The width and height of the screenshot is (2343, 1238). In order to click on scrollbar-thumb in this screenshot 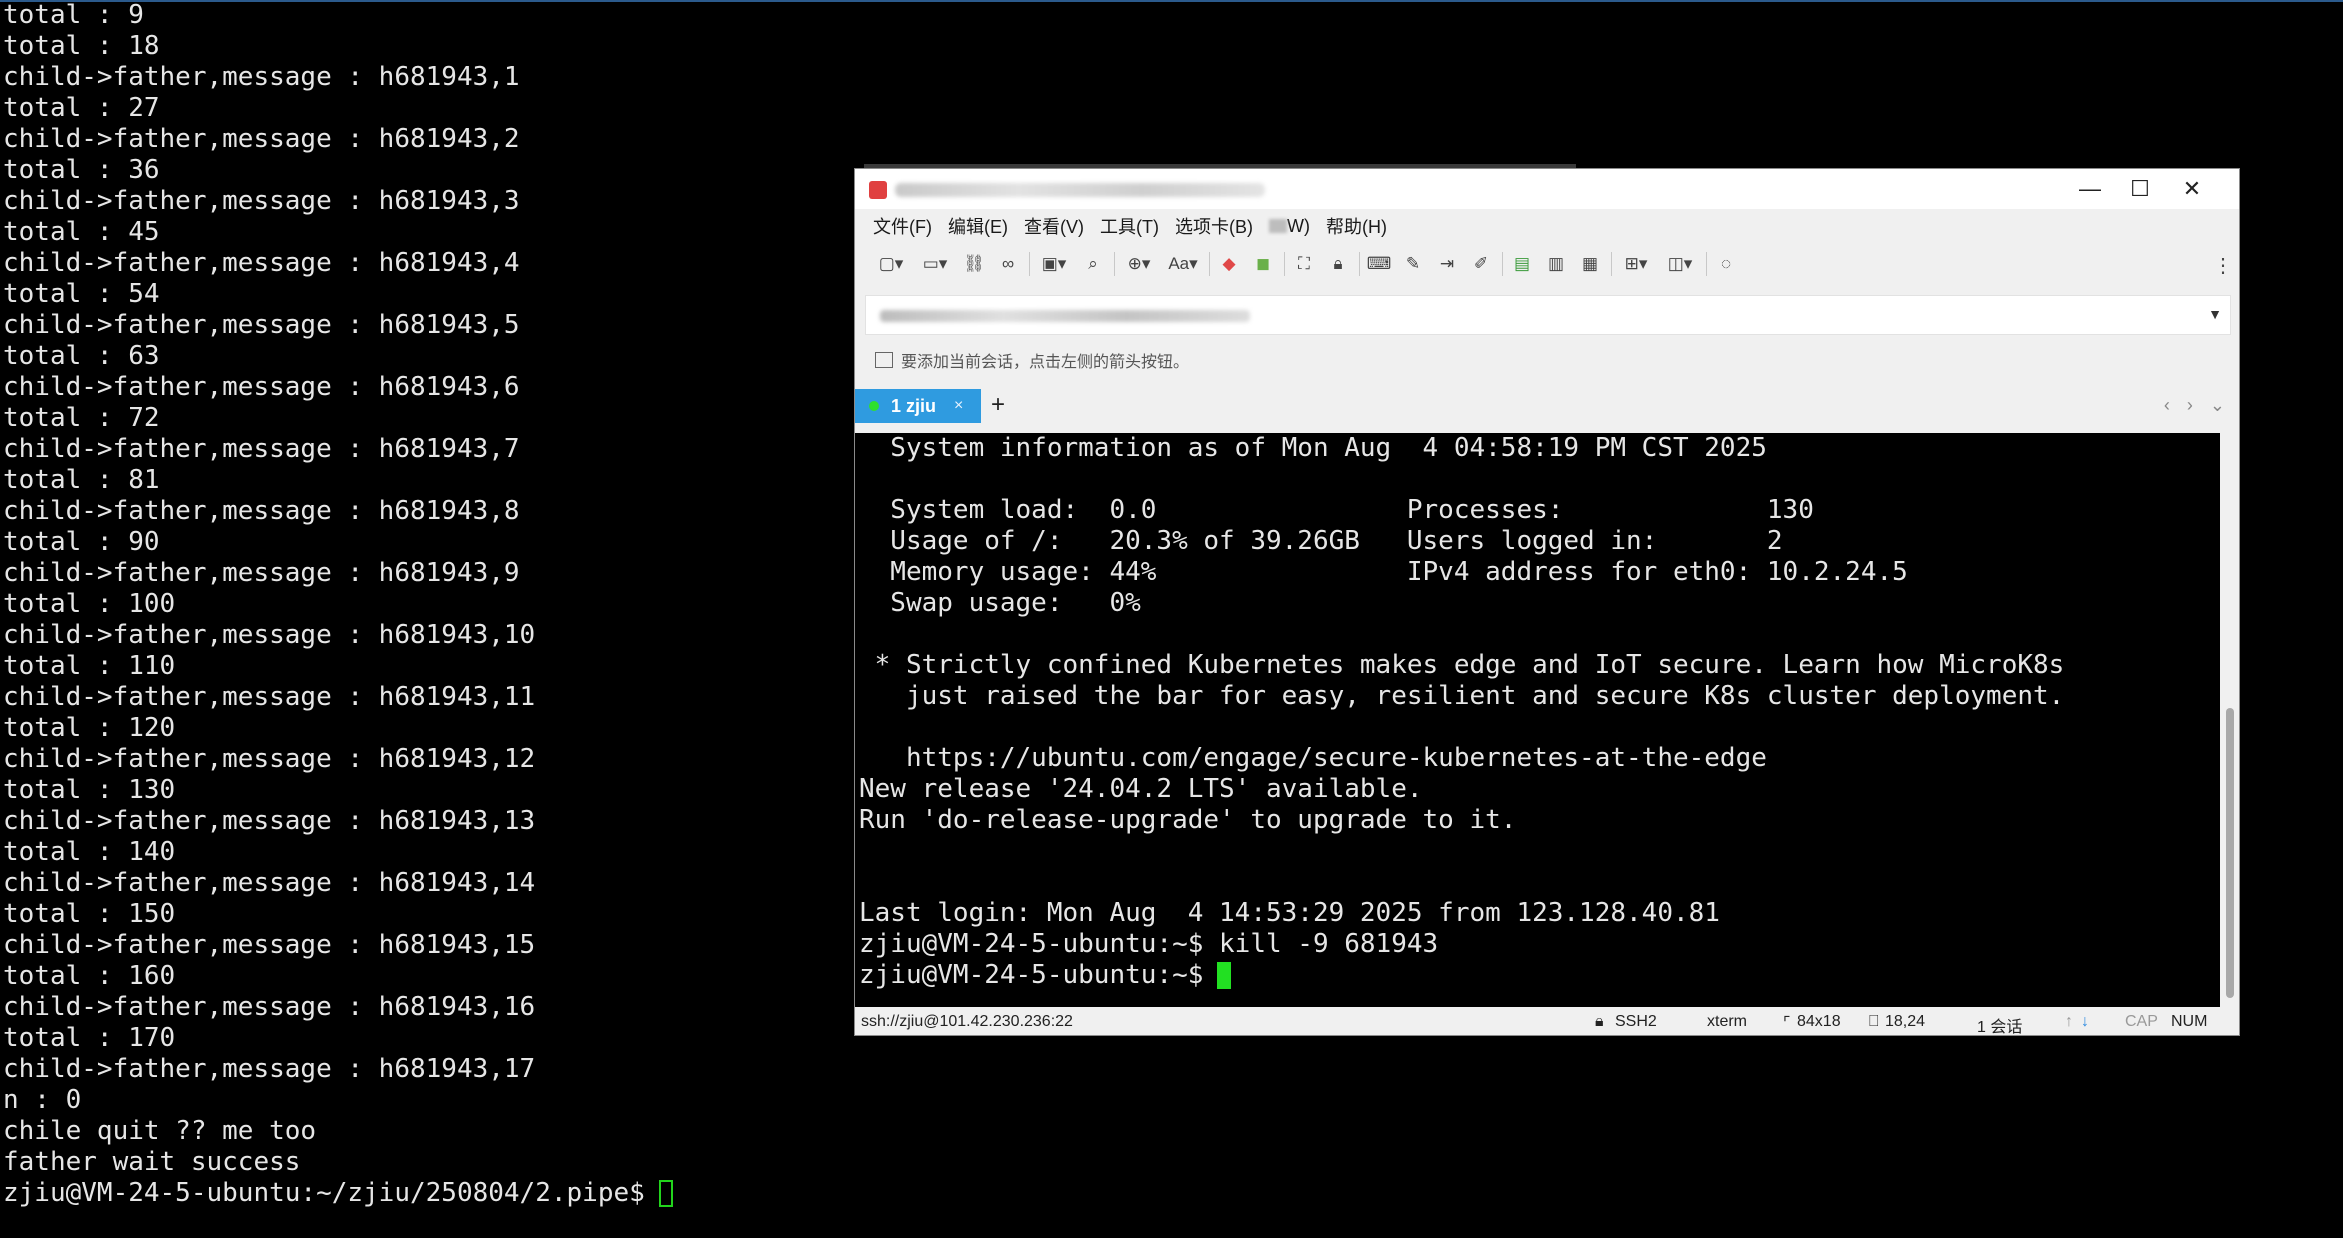, I will do `click(2230, 853)`.